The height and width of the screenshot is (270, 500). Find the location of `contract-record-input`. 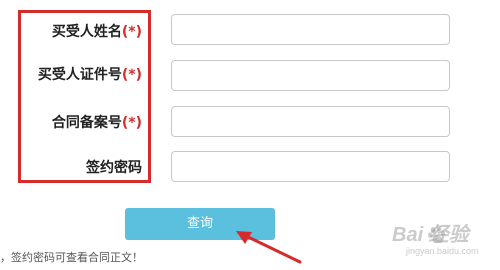

contract-record-input is located at coordinates (310, 121).